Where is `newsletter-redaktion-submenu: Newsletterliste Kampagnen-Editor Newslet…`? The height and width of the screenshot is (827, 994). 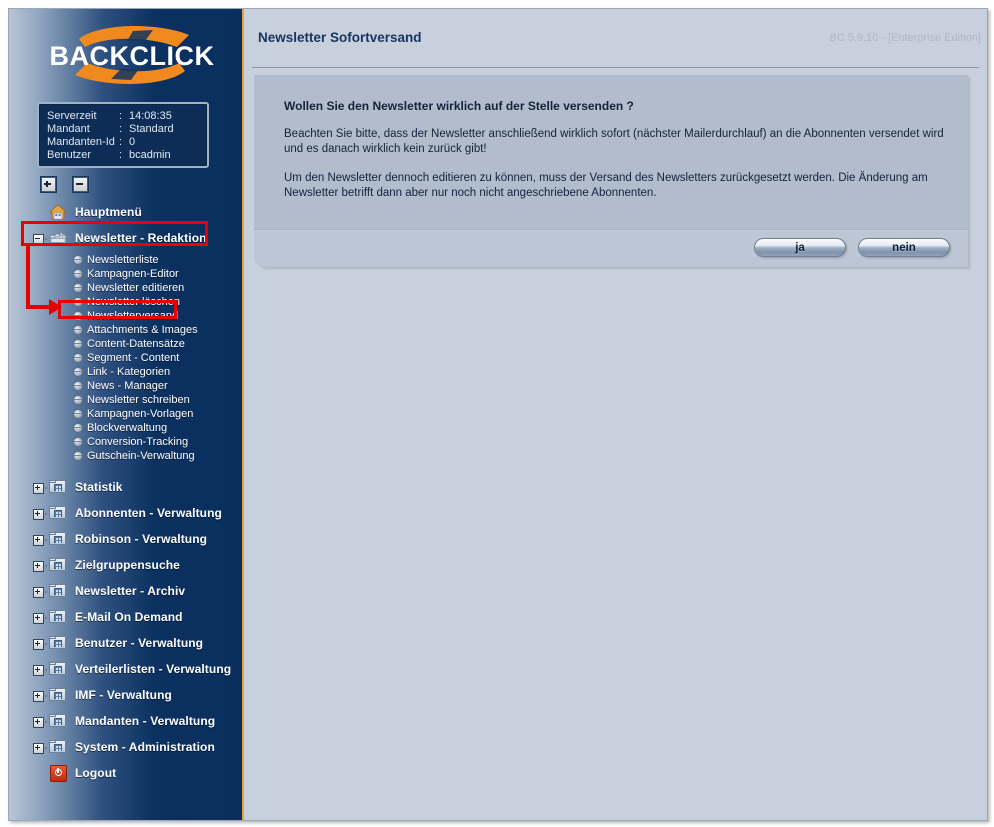 newsletter-redaktion-submenu: Newsletterliste Kampagnen-Editor Newslet… is located at coordinates (126, 357).